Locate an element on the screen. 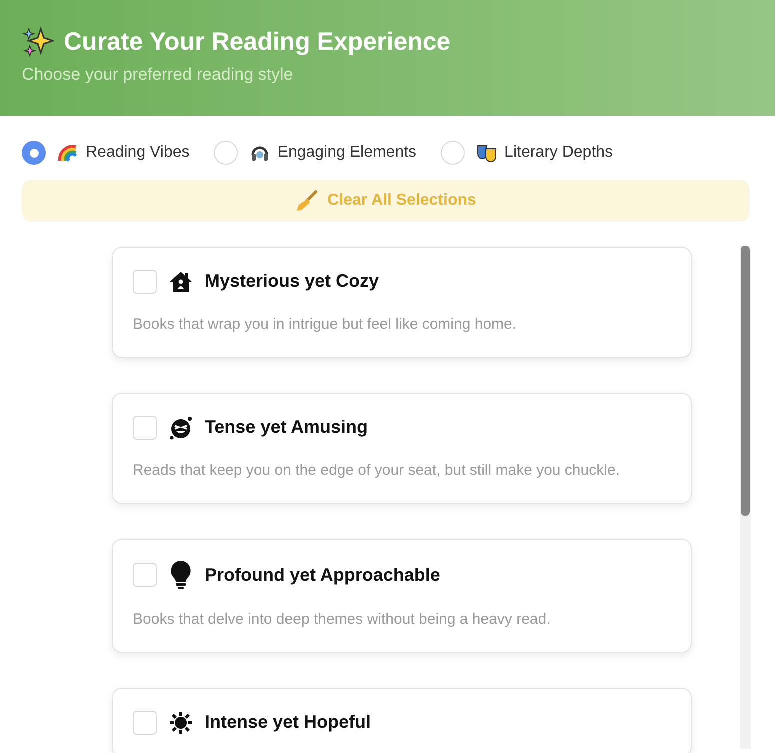 Image resolution: width=775 pixels, height=753 pixels. lightbulb-icon is located at coordinates (181, 575).